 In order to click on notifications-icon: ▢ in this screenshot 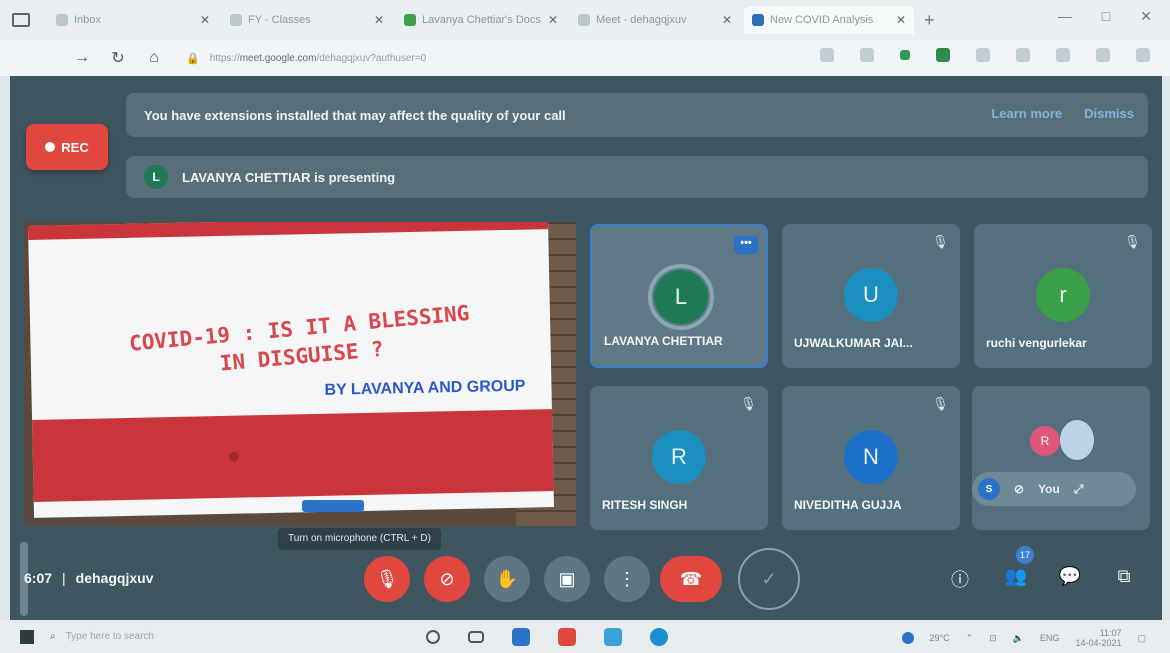, I will do `click(1141, 638)`.